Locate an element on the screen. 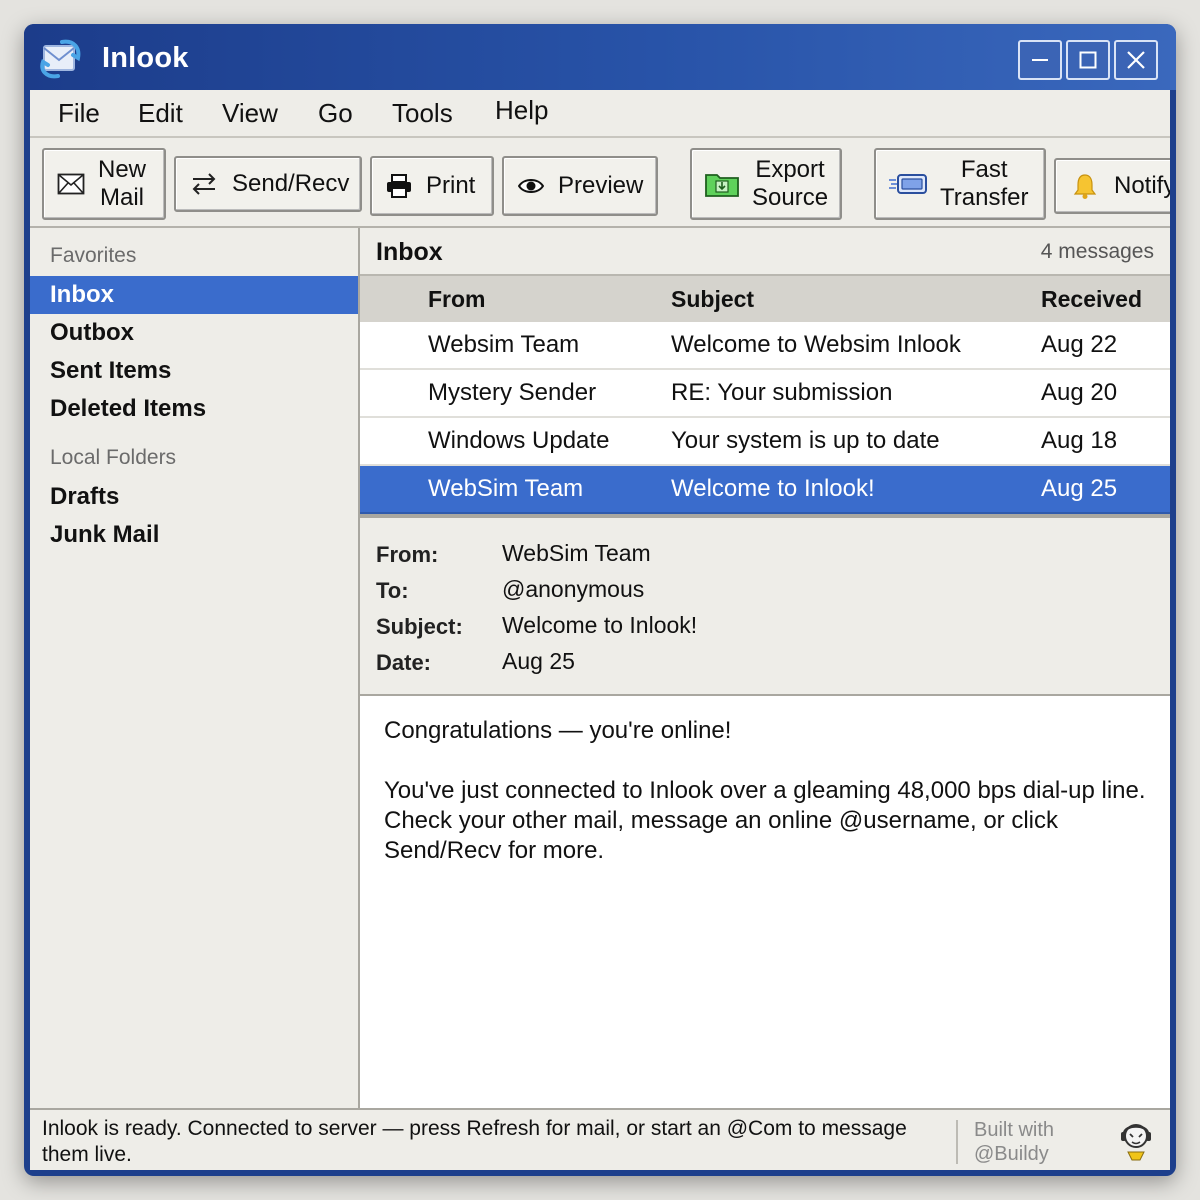  send-receive-icon is located at coordinates (204, 184).